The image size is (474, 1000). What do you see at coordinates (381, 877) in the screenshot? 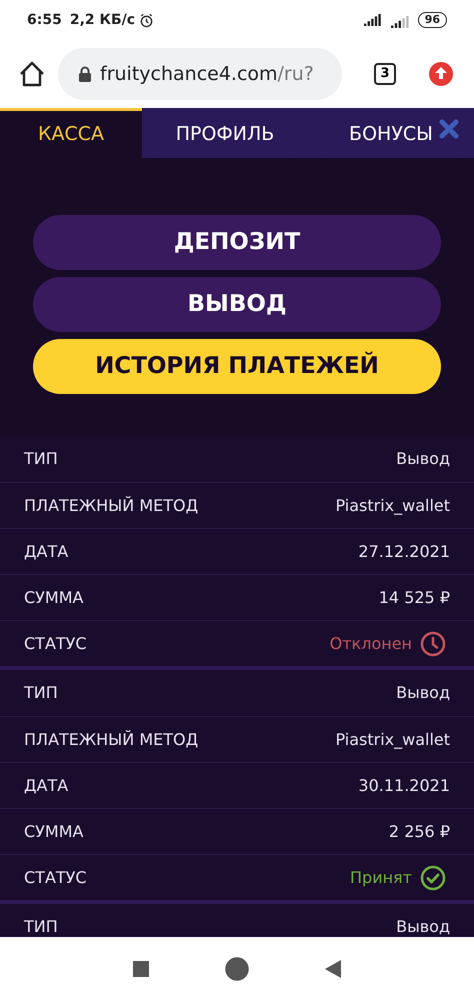
I see `status-text: Принят` at bounding box center [381, 877].